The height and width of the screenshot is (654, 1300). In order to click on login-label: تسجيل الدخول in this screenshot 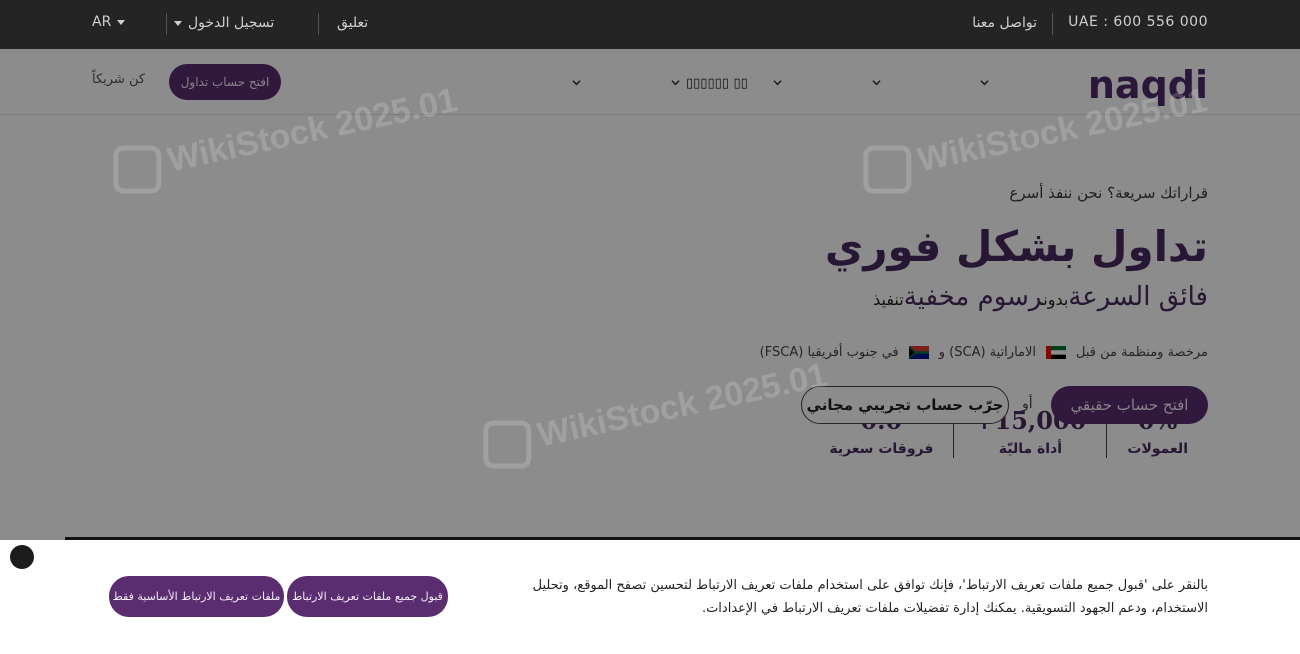, I will do `click(231, 23)`.